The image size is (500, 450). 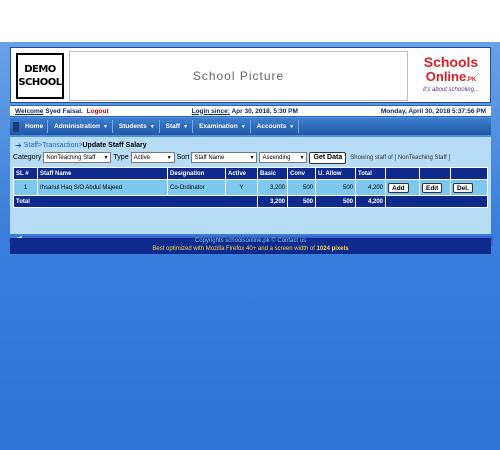 I want to click on breadcrumb-transaction: Transaction, so click(x=60, y=145).